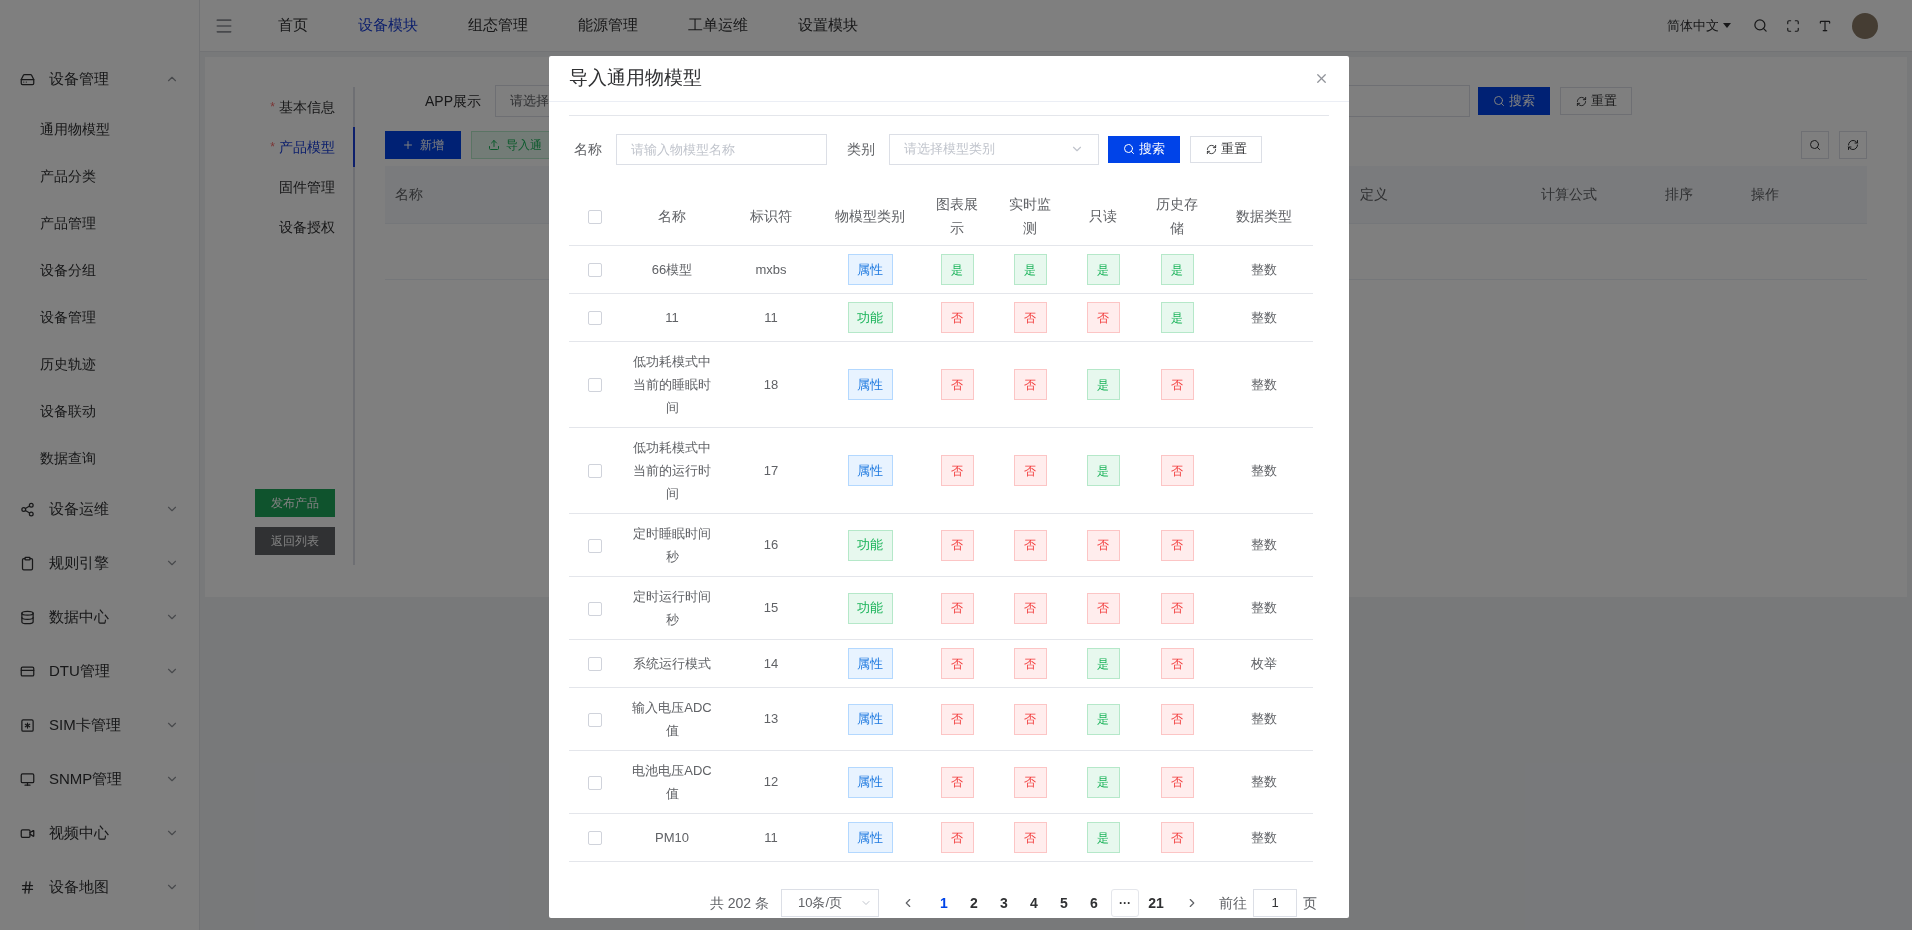 The height and width of the screenshot is (930, 1912). What do you see at coordinates (771, 384) in the screenshot?
I see `identifier-cell: 18` at bounding box center [771, 384].